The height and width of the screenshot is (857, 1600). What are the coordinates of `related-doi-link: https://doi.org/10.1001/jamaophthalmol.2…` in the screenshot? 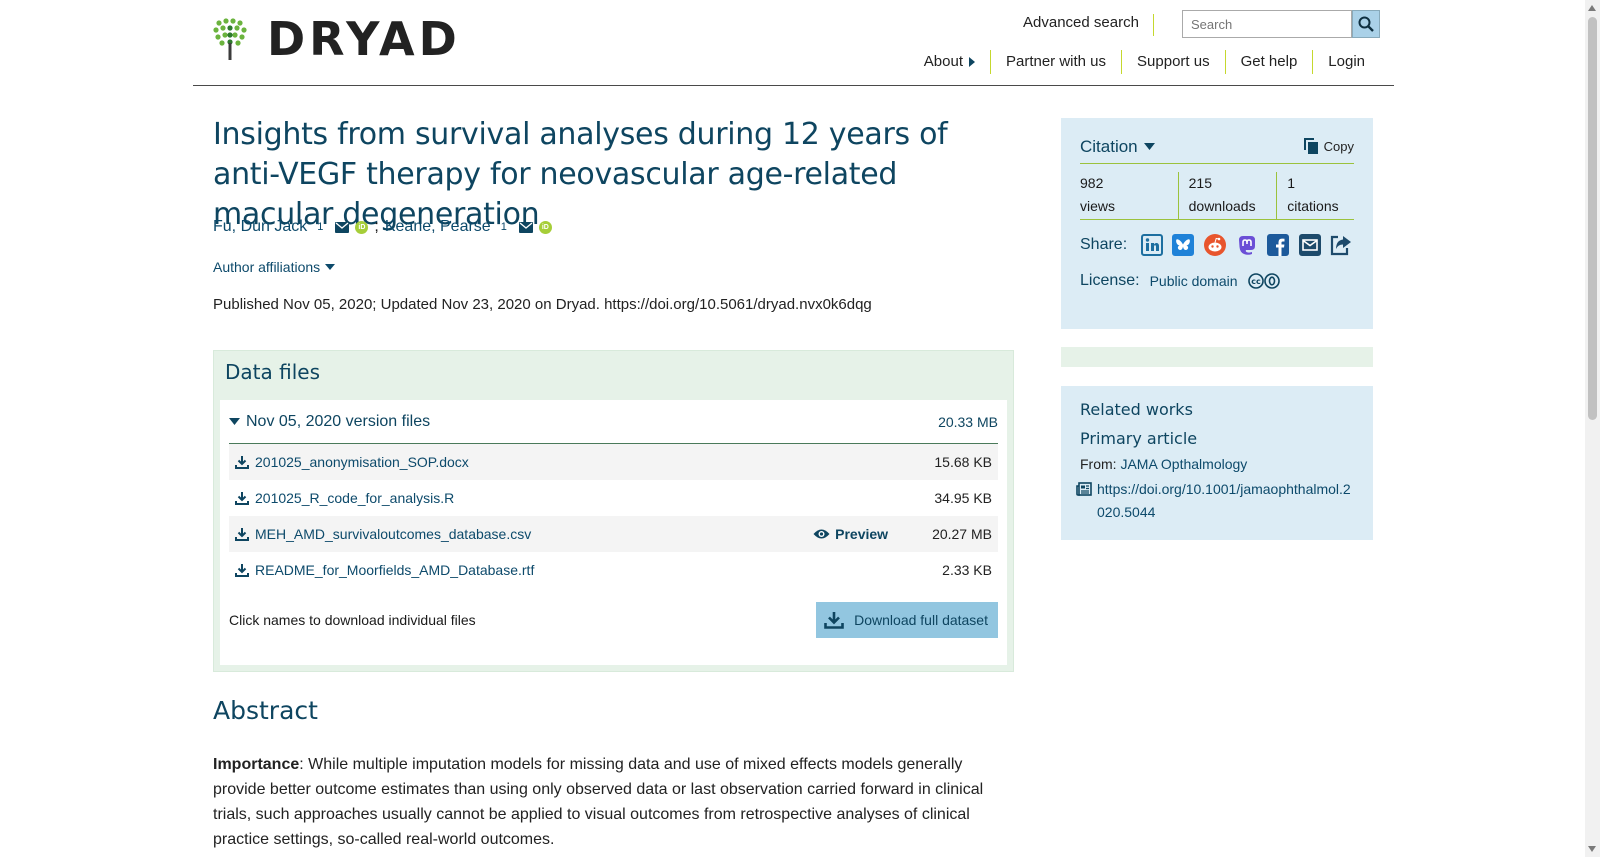 It's located at (1225, 501).